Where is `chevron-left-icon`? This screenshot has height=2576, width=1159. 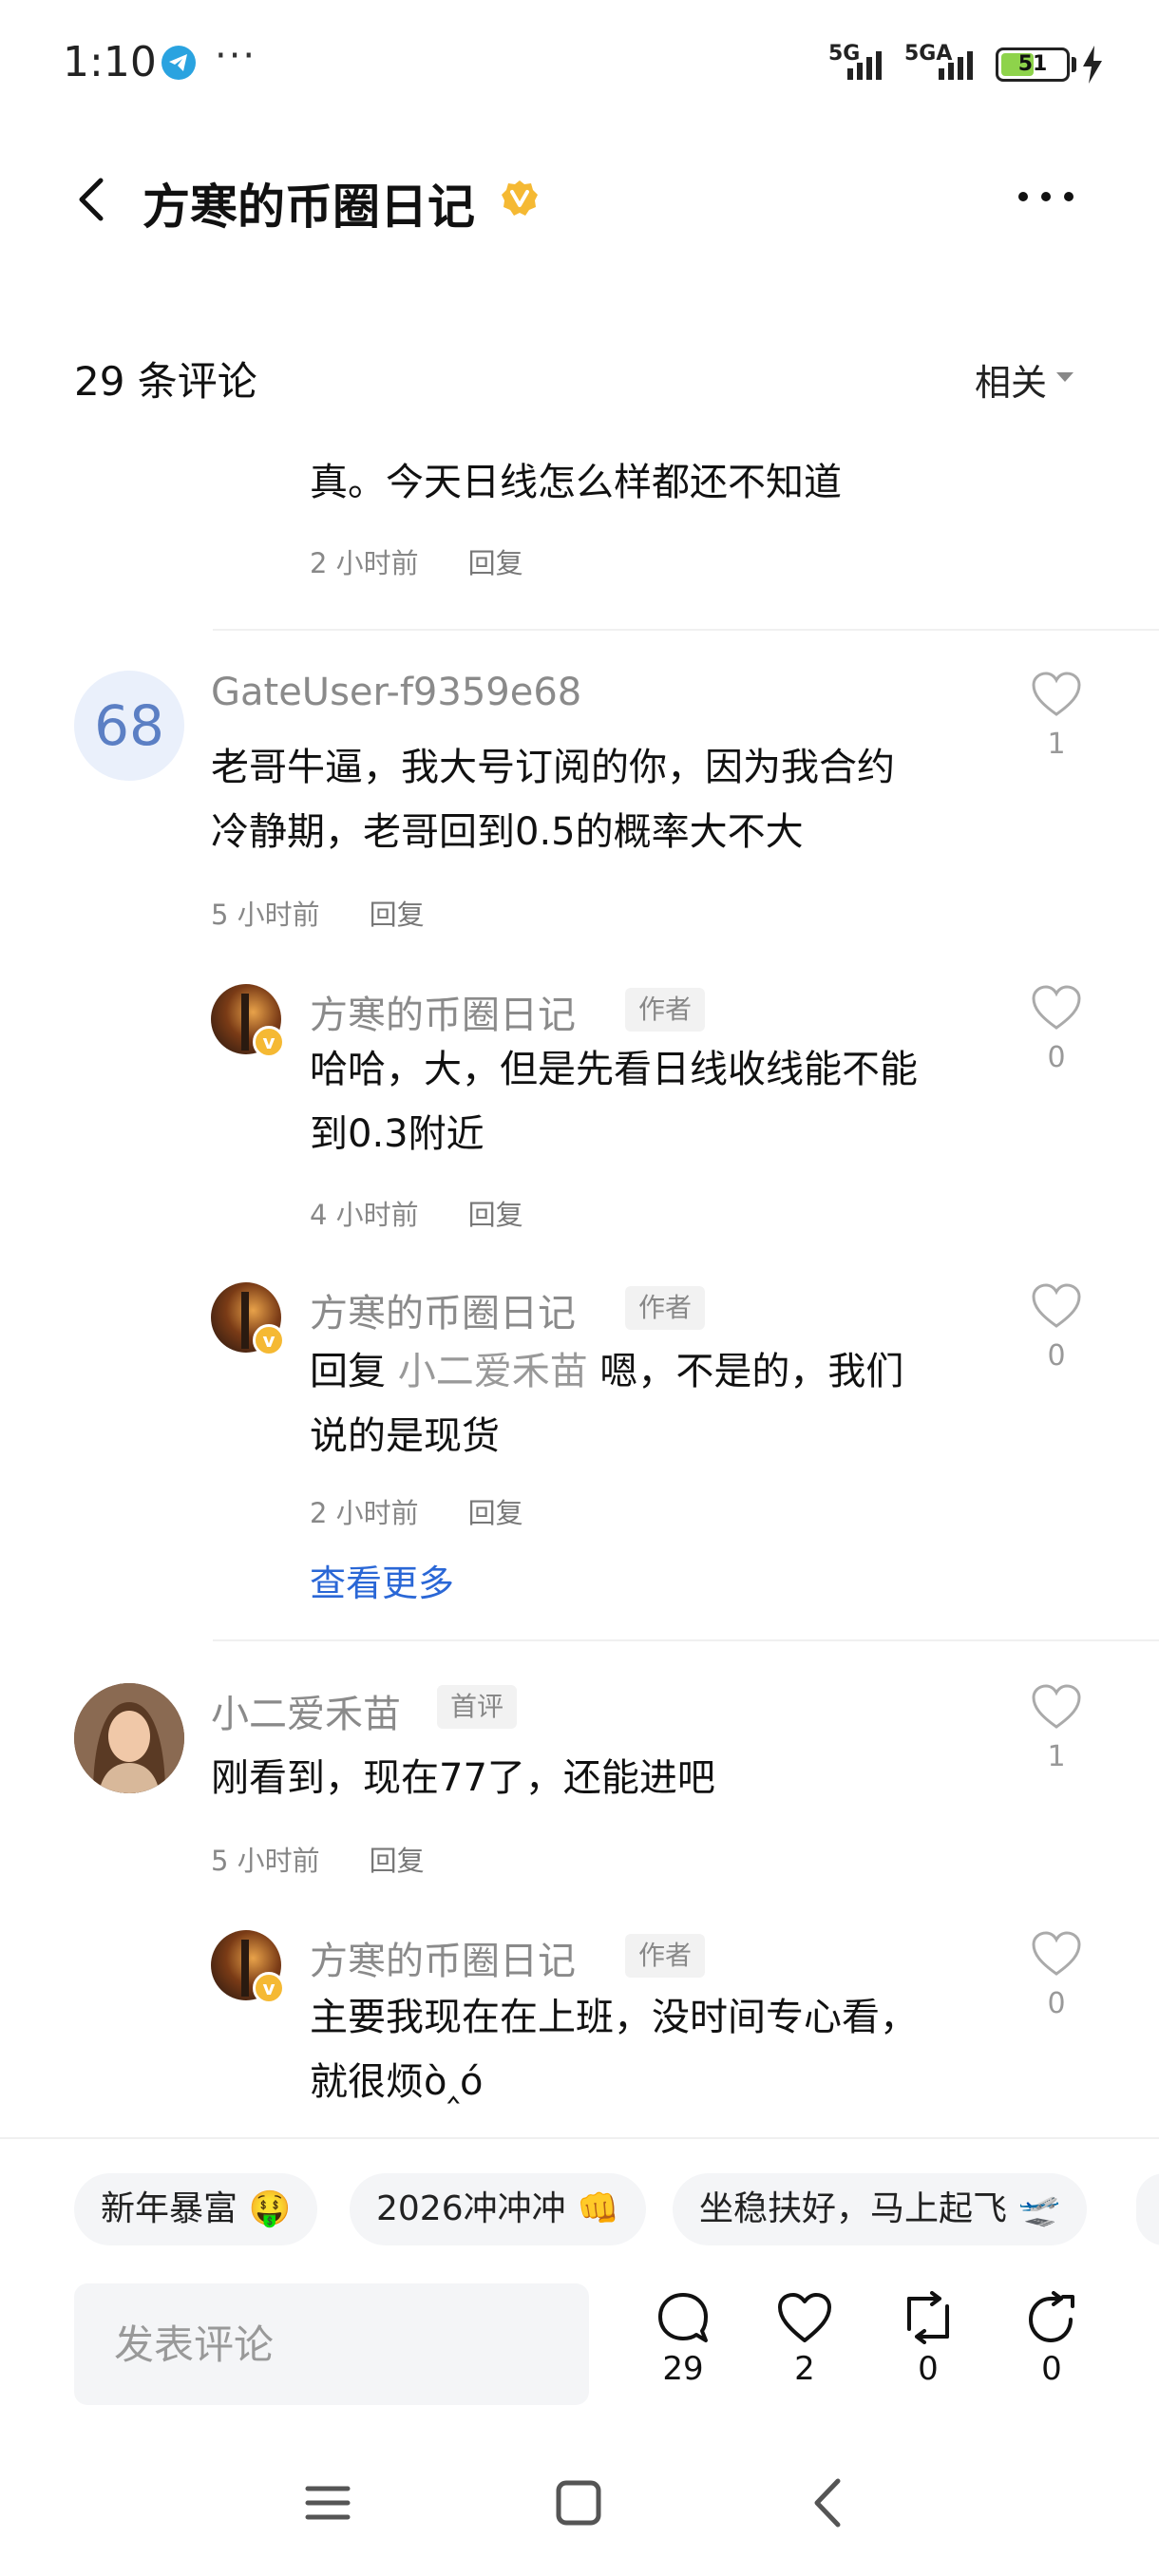 chevron-left-icon is located at coordinates (91, 199).